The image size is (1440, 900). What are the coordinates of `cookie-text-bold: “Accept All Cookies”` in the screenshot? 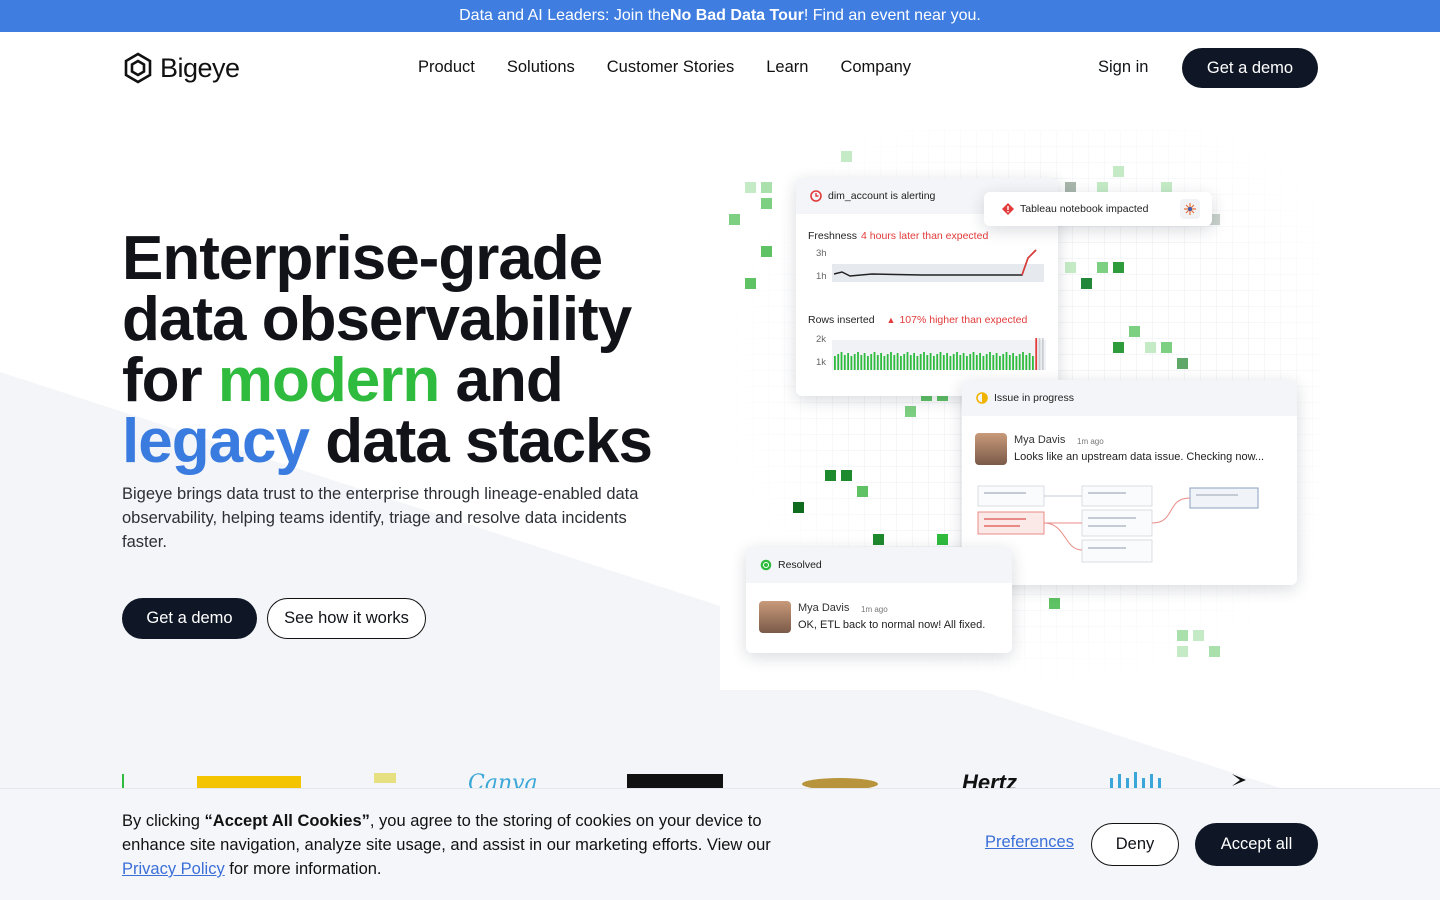 It's located at (287, 821).